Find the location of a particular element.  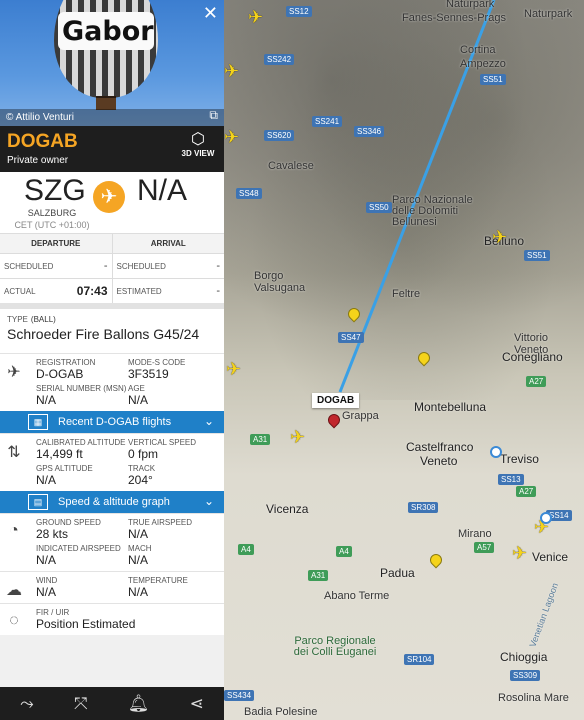

balloon-logo-text: Gabor is located at coordinates (108, 31).